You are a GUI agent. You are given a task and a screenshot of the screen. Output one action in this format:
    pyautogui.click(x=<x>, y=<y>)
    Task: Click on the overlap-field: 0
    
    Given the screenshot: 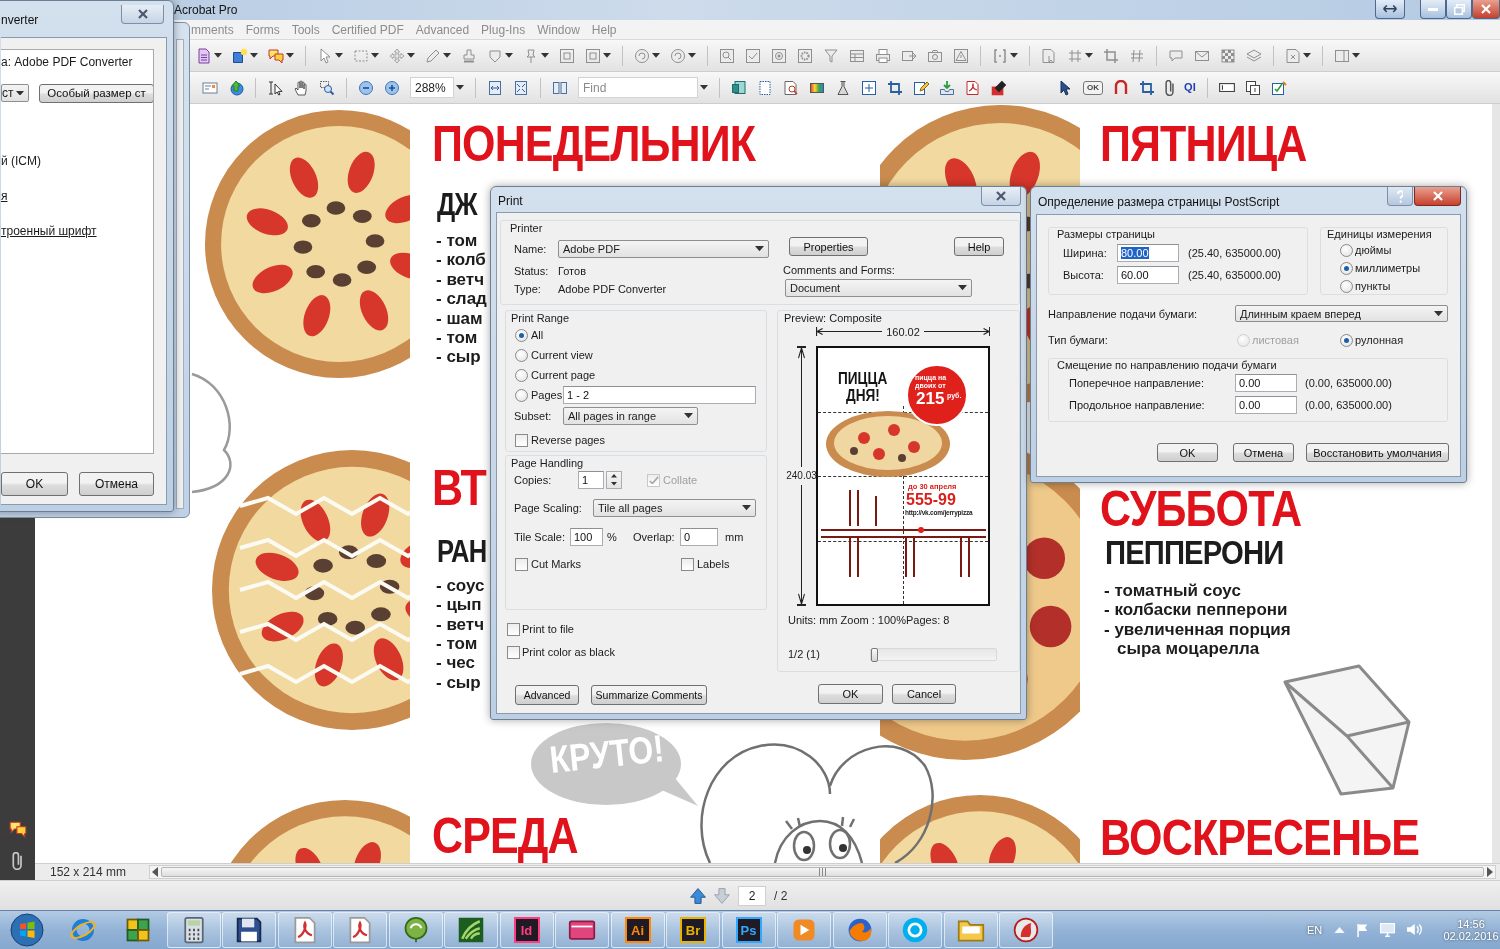 What is the action you would take?
    pyautogui.click(x=699, y=537)
    